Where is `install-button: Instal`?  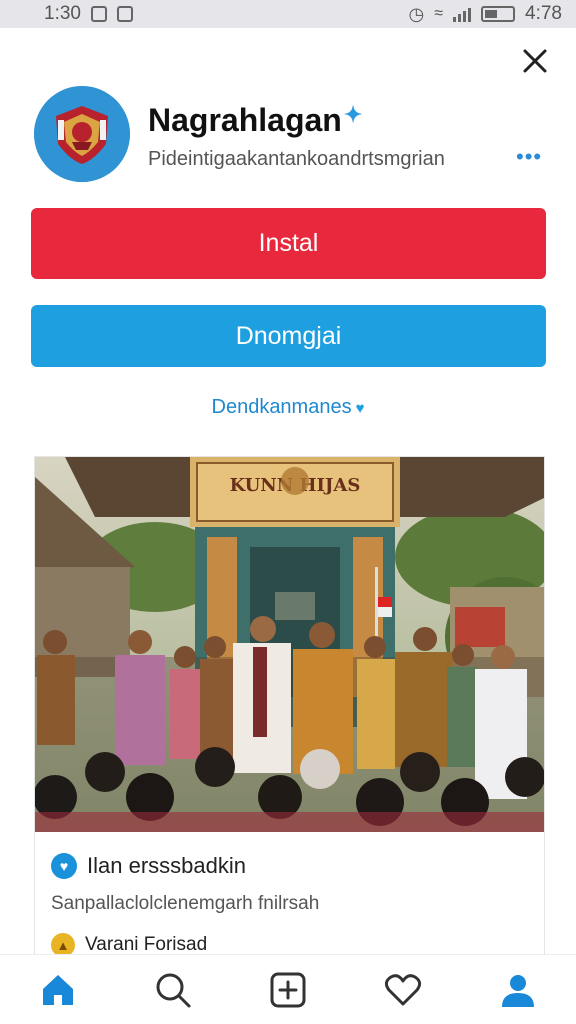 install-button: Instal is located at coordinates (288, 243).